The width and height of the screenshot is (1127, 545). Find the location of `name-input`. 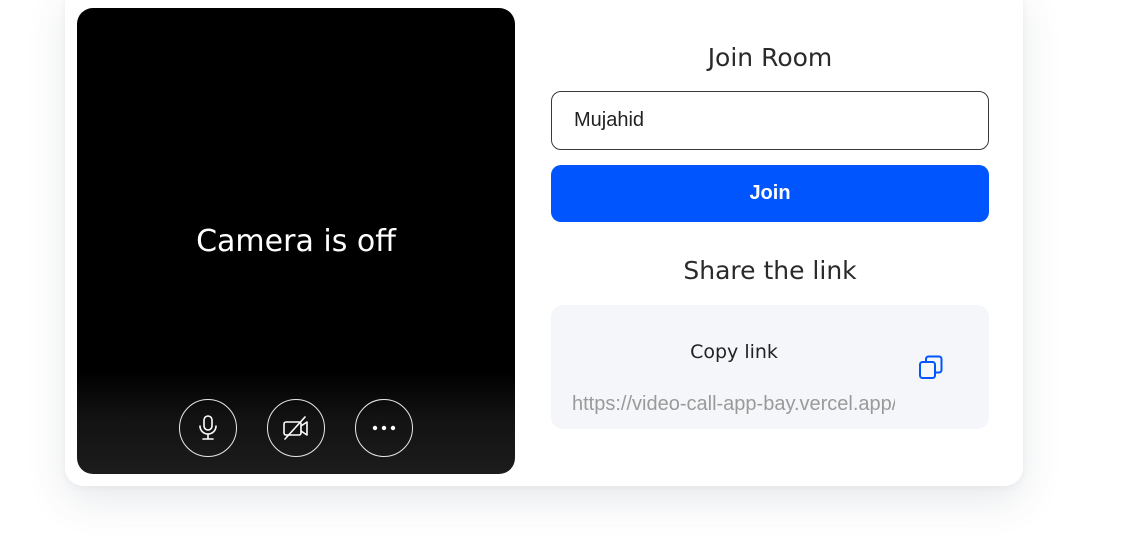

name-input is located at coordinates (770, 120).